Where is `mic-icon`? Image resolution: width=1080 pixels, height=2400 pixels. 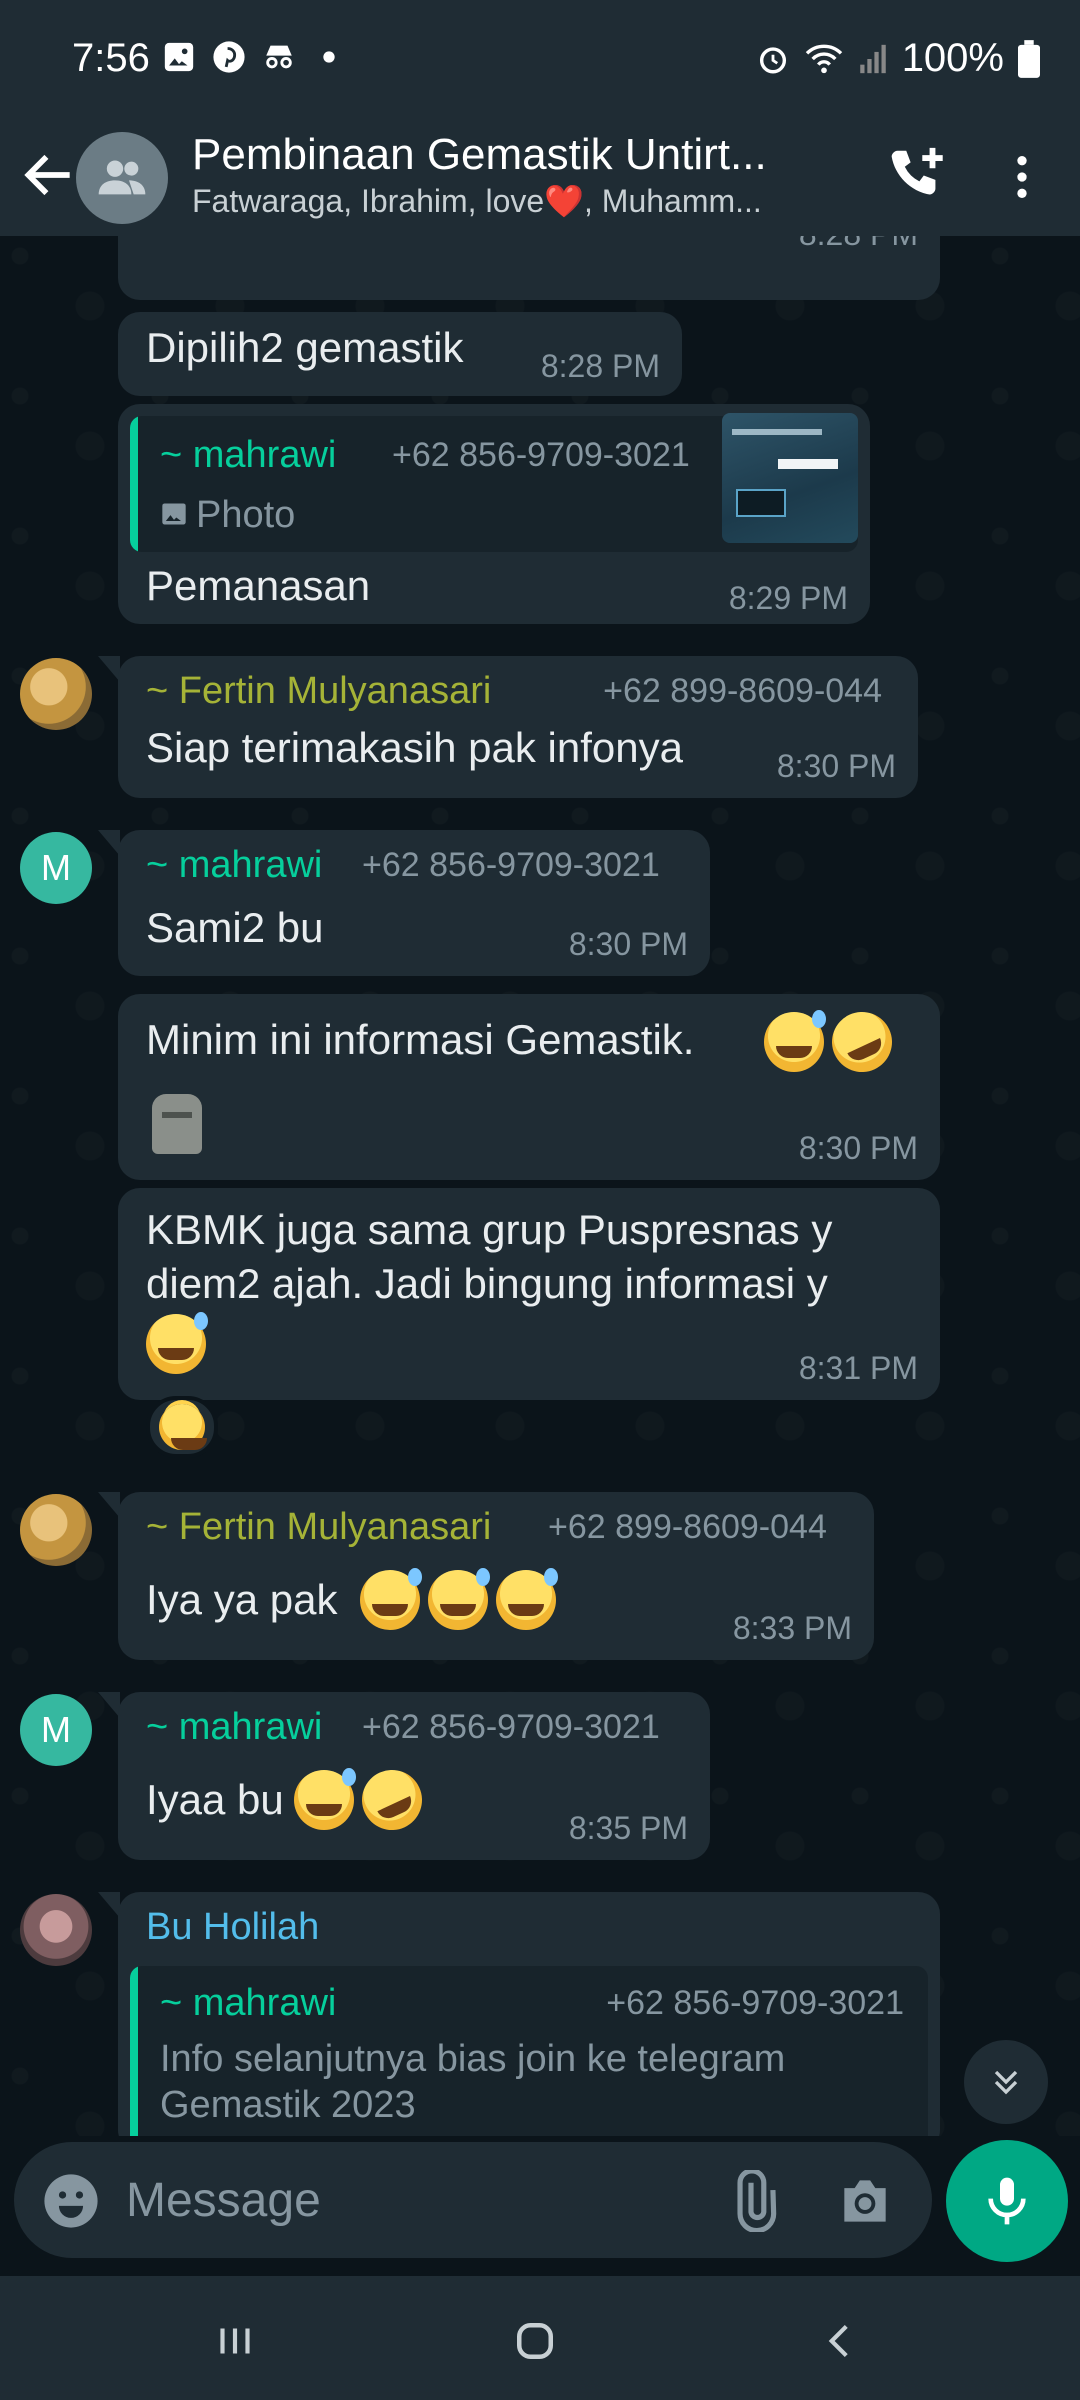 mic-icon is located at coordinates (1007, 2201).